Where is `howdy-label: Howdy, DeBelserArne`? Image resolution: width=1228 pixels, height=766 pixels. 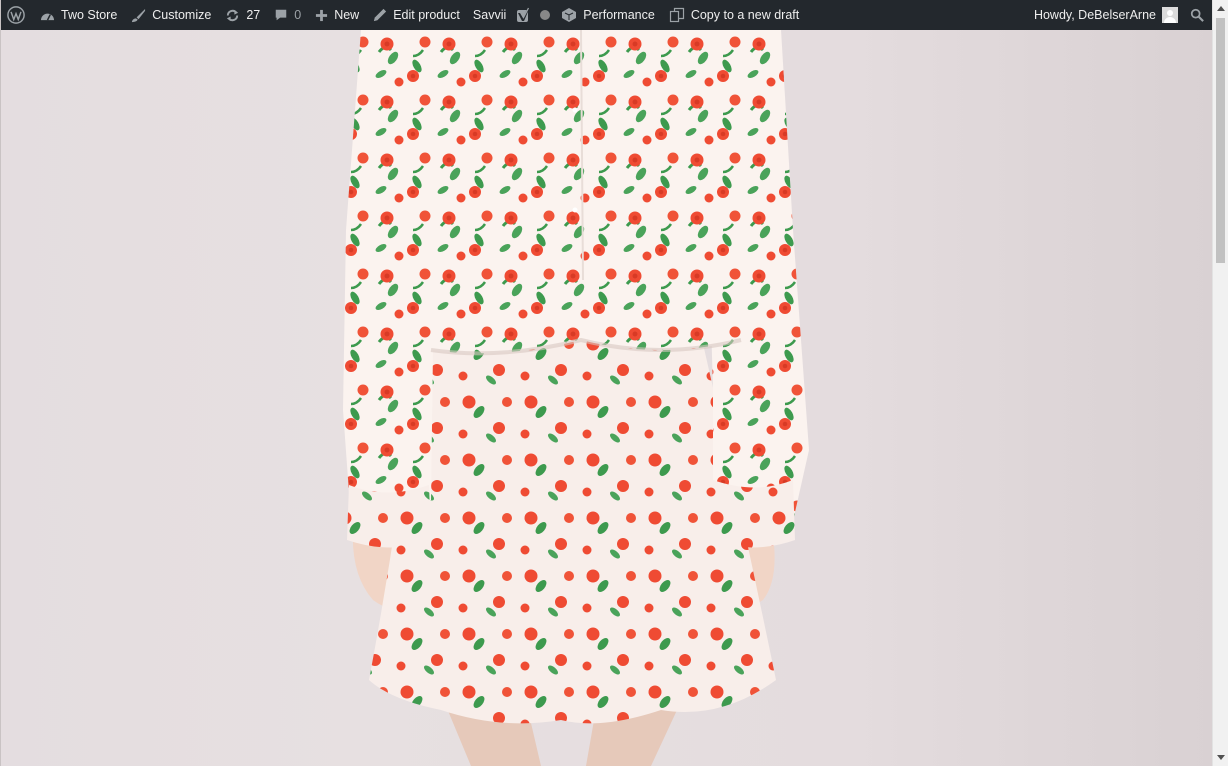
howdy-label: Howdy, DeBelserArne is located at coordinates (1094, 15).